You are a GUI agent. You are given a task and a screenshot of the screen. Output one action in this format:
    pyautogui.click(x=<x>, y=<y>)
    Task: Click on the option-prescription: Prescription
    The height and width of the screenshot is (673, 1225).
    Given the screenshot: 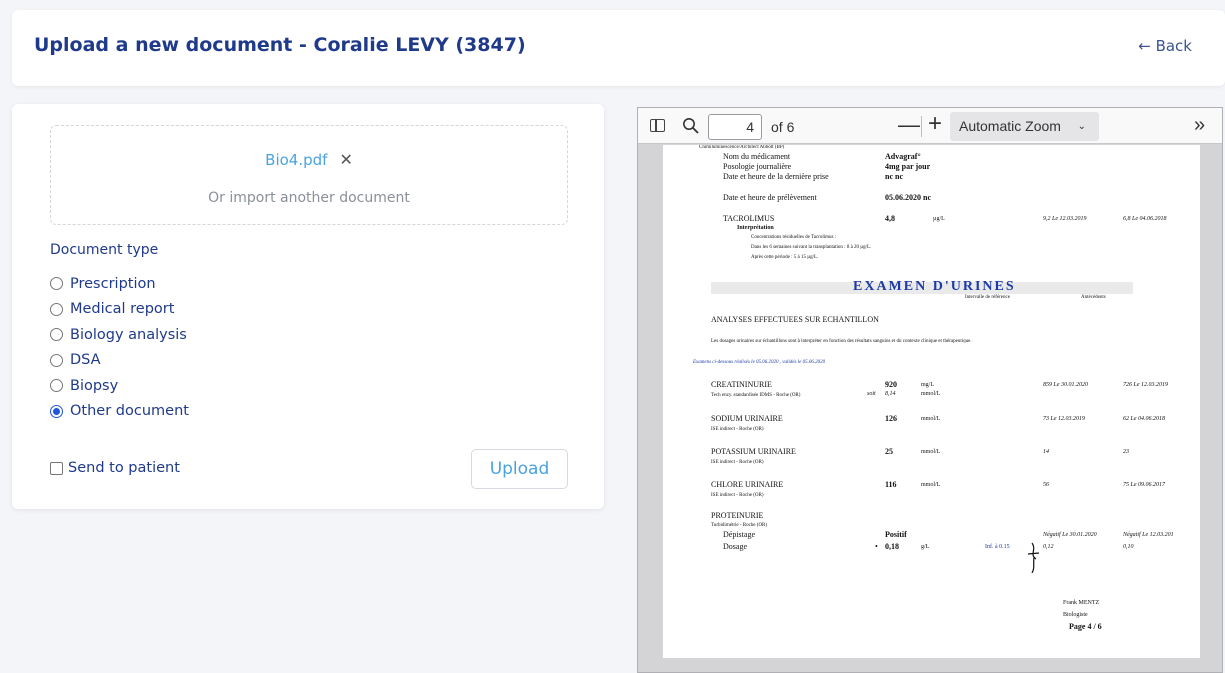 What is the action you would take?
    pyautogui.click(x=119, y=284)
    